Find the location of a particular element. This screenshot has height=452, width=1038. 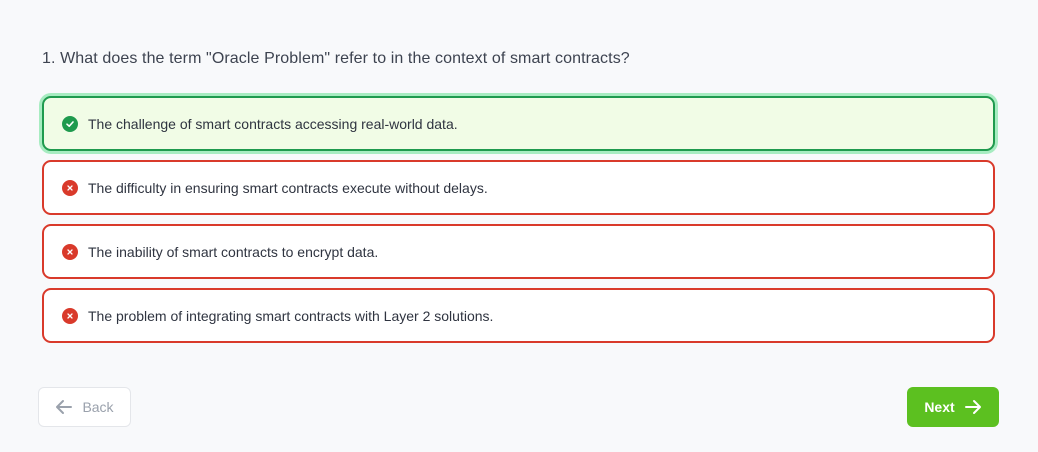

back-button-label: Back is located at coordinates (98, 407).